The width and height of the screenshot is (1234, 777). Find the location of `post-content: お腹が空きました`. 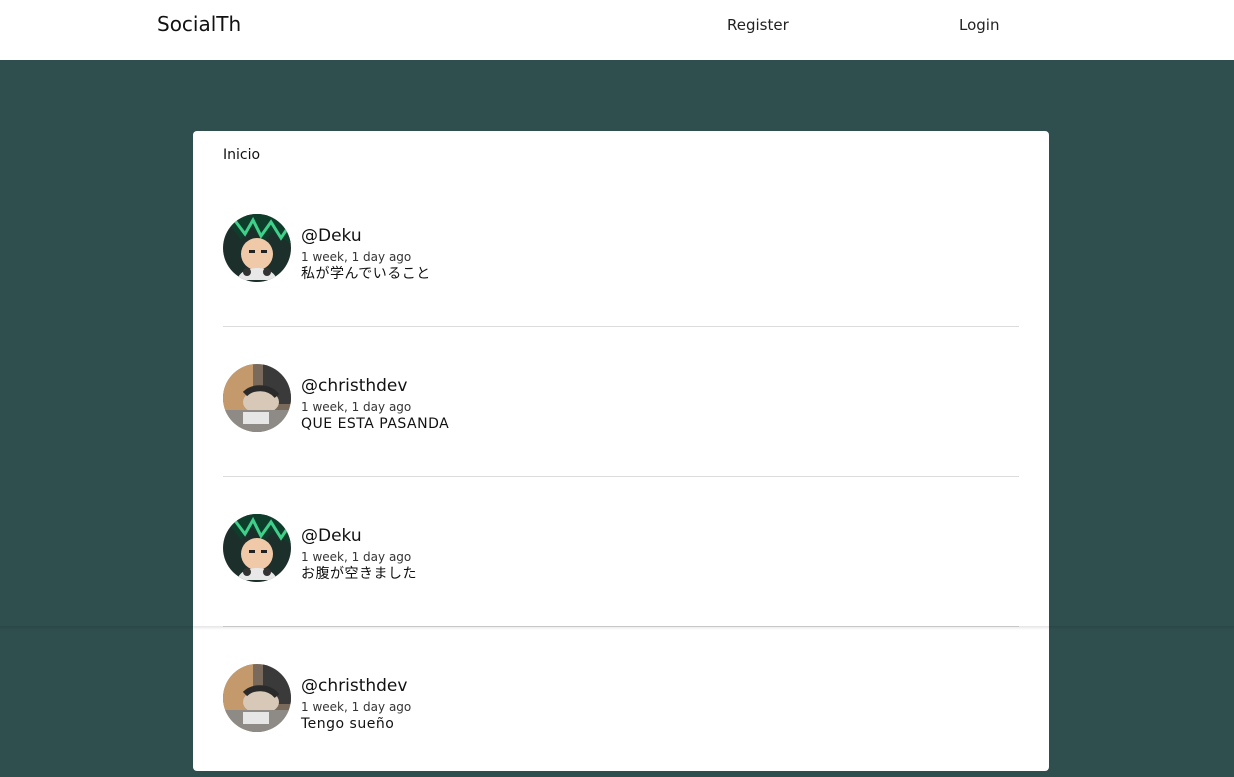

post-content: お腹が空きました is located at coordinates (359, 574).